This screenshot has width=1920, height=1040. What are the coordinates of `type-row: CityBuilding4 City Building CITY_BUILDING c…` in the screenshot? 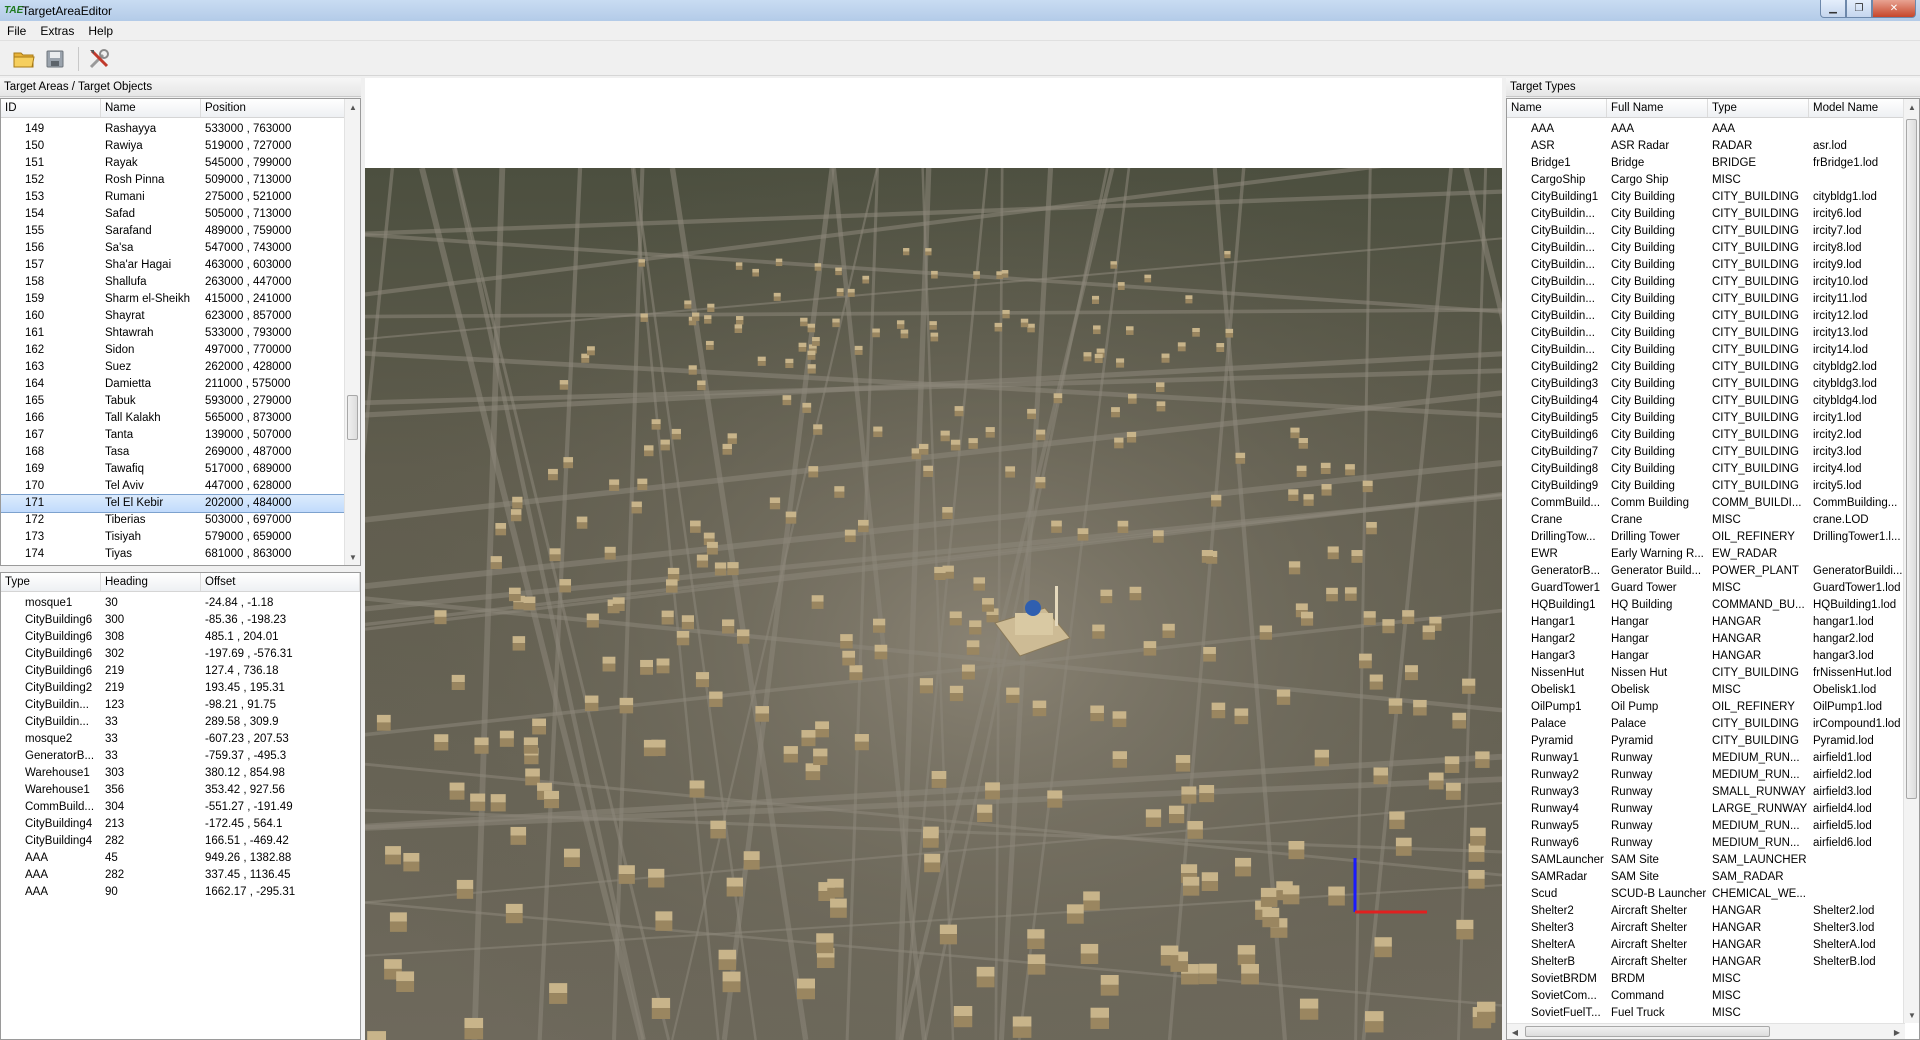 It's located at (1706, 401).